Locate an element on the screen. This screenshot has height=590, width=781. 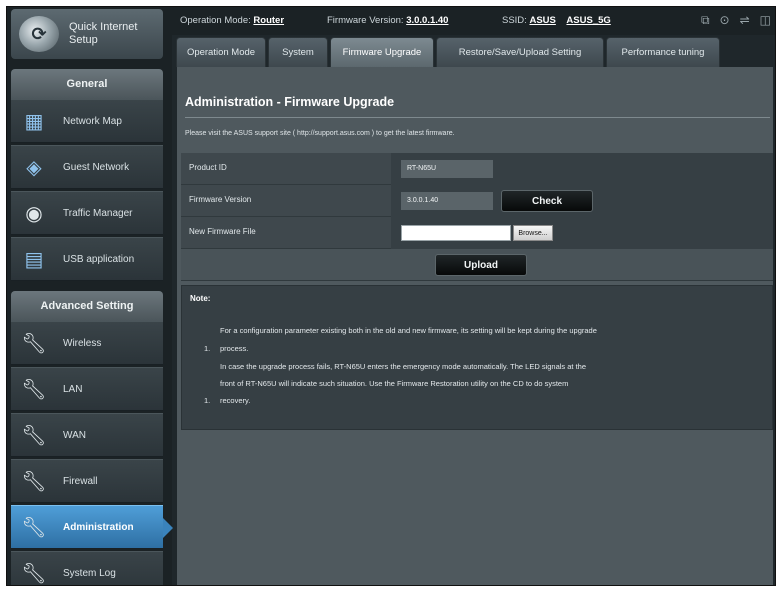
quick-setup-label: Quick Internet Setup is located at coordinates (103, 33).